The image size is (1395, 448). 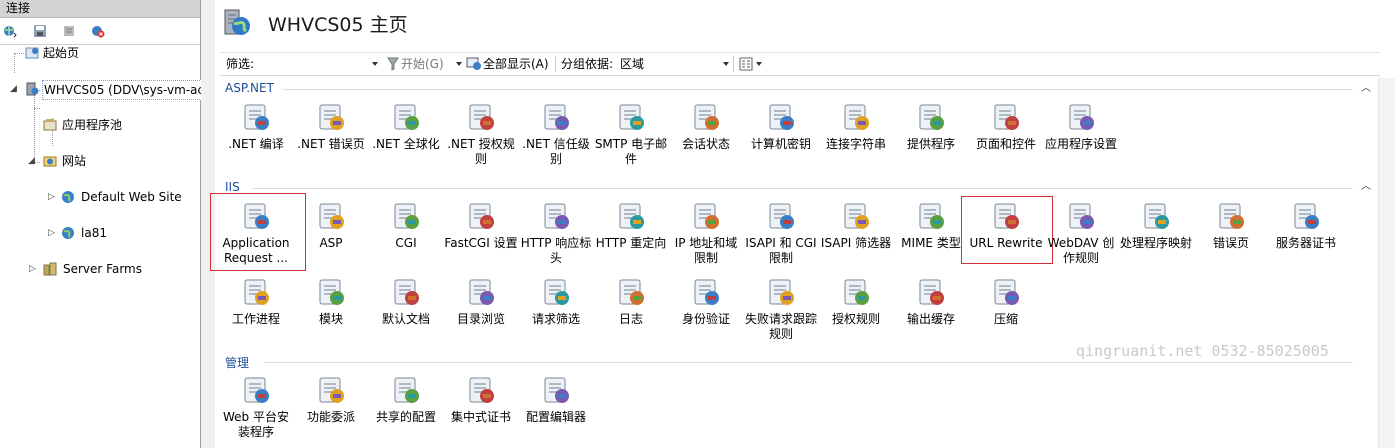 I want to click on feature-handler-mappings: 处理程序映射, so click(x=1156, y=225).